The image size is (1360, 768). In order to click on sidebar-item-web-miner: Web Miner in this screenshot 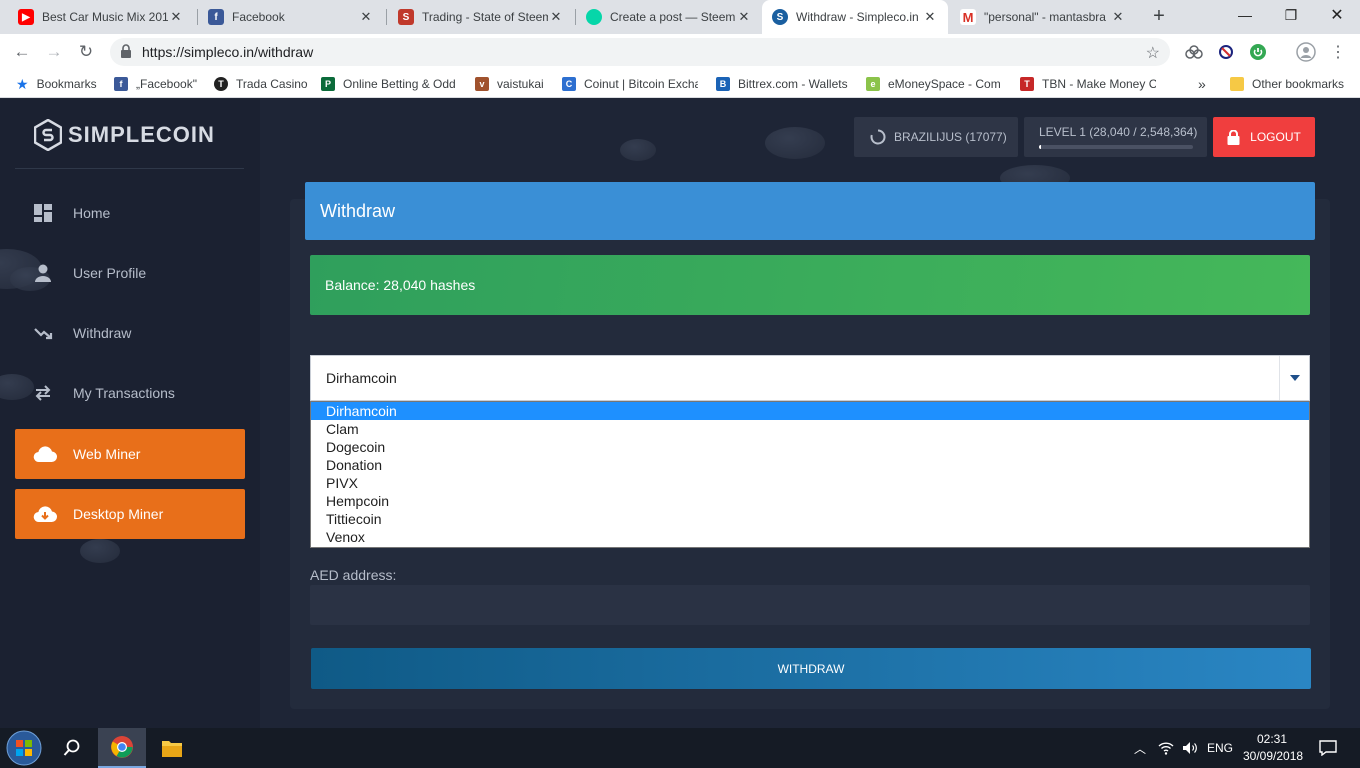, I will do `click(130, 454)`.